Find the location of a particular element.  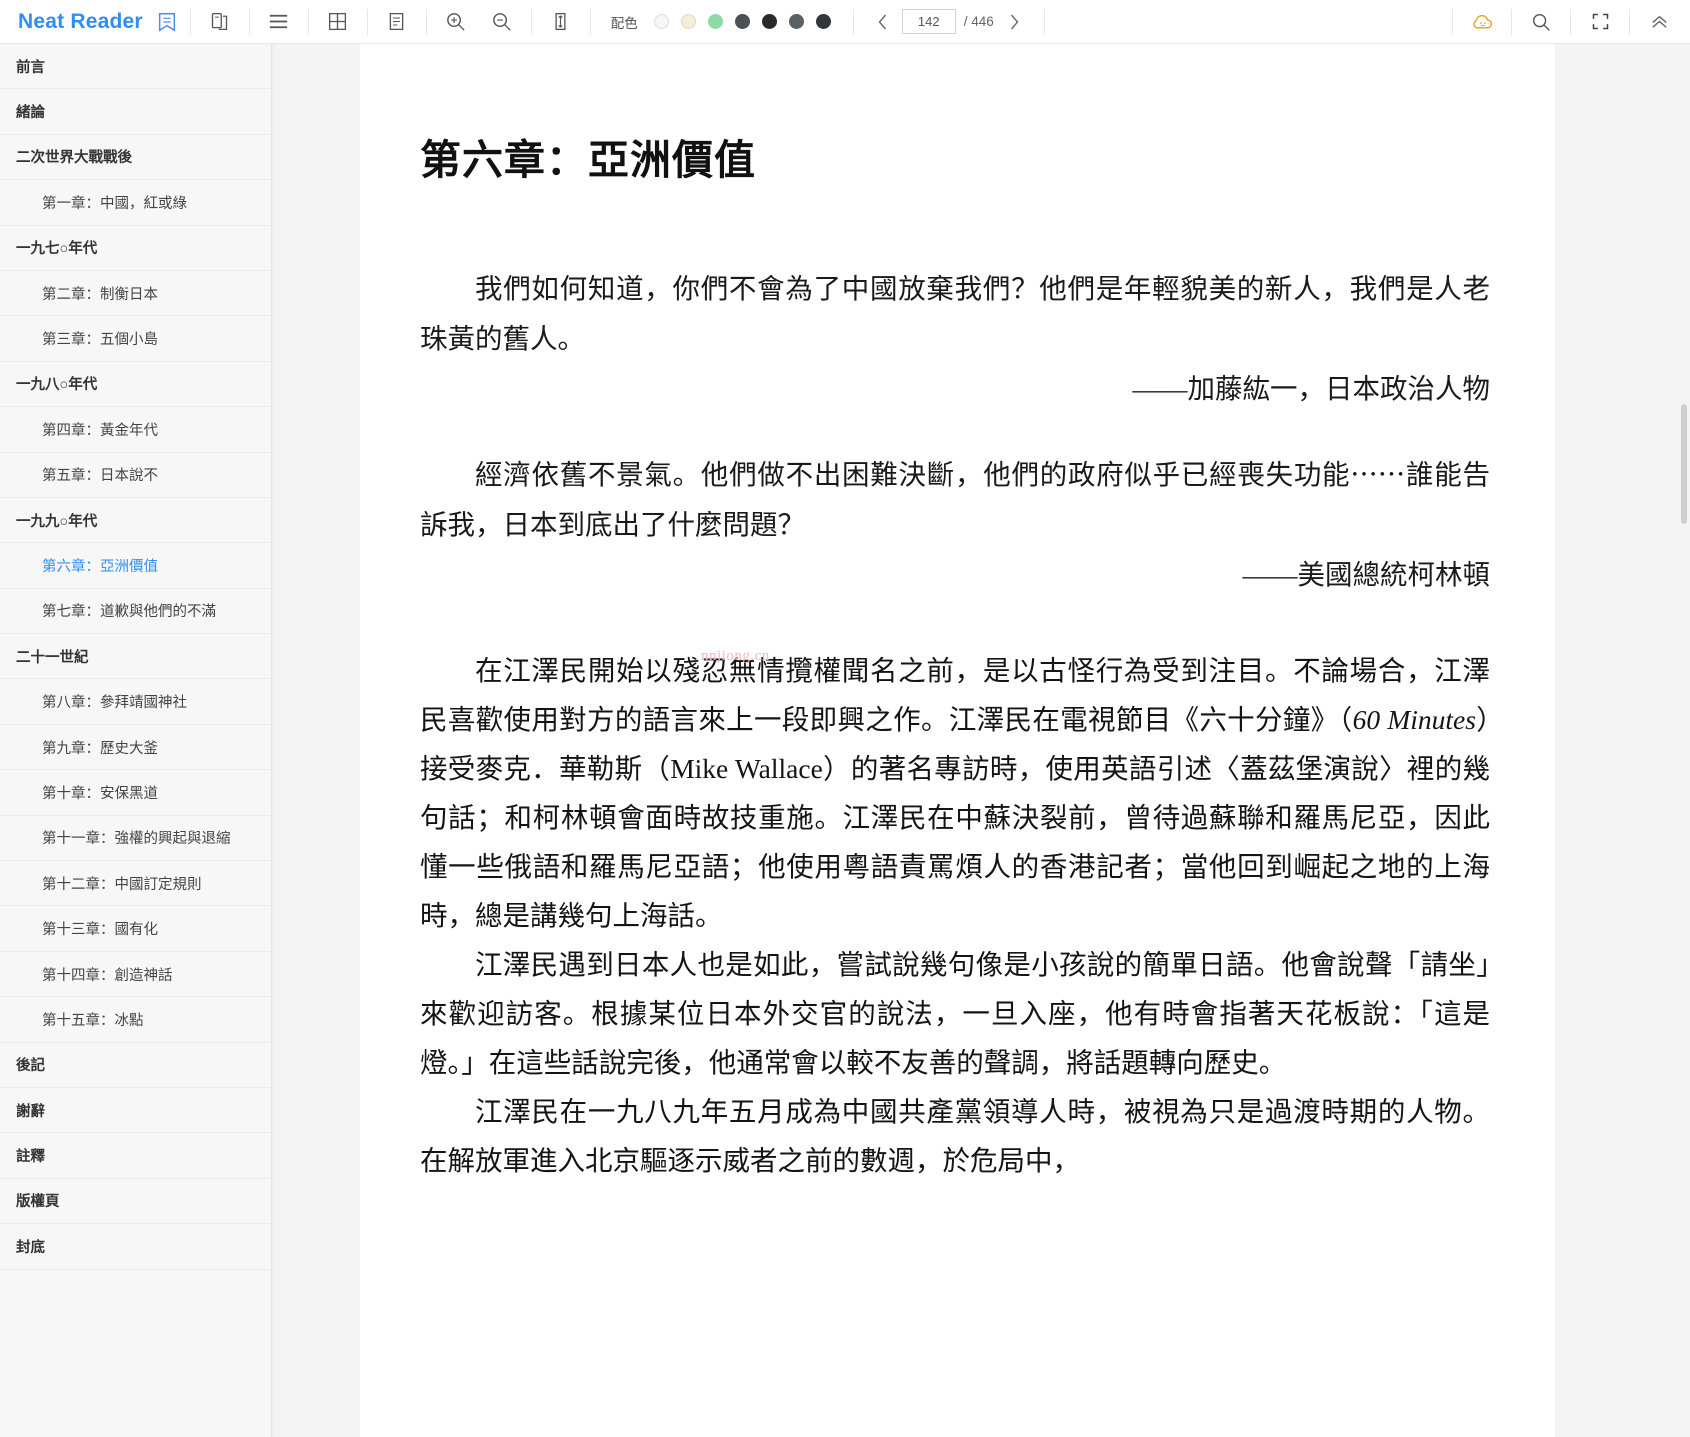

sidebar-item-label: 第十四章：創造神話 is located at coordinates (107, 975).